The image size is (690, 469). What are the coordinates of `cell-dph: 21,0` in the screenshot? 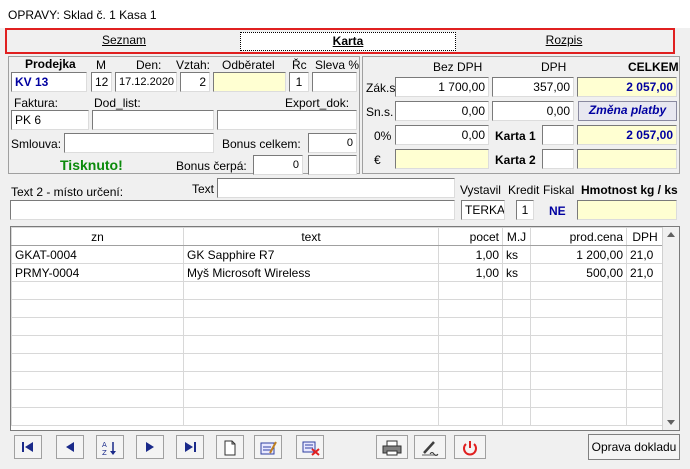 It's located at (645, 272).